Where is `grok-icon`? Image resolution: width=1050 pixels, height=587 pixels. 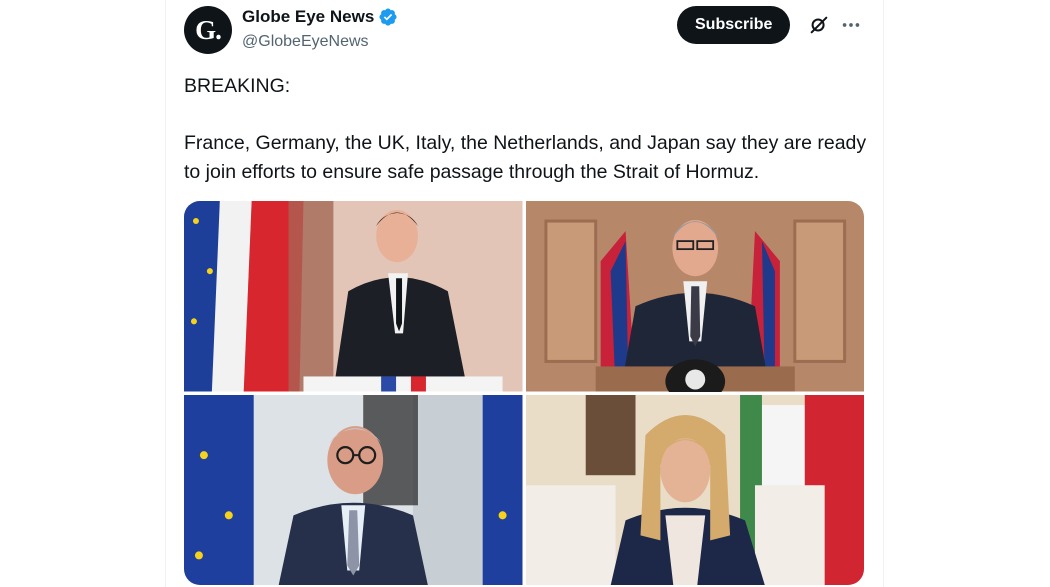 grok-icon is located at coordinates (819, 25).